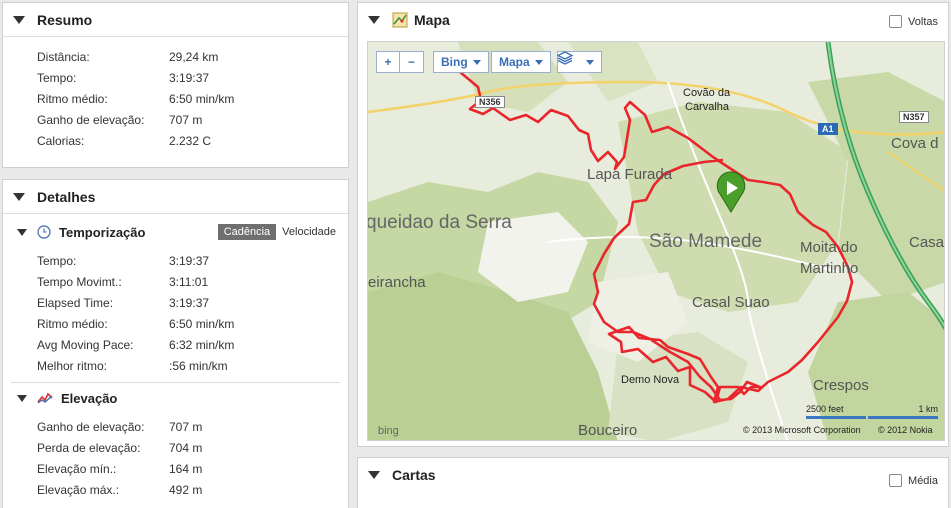 This screenshot has height=508, width=951. I want to click on cartas-panel: Cartas Média, so click(653, 482).